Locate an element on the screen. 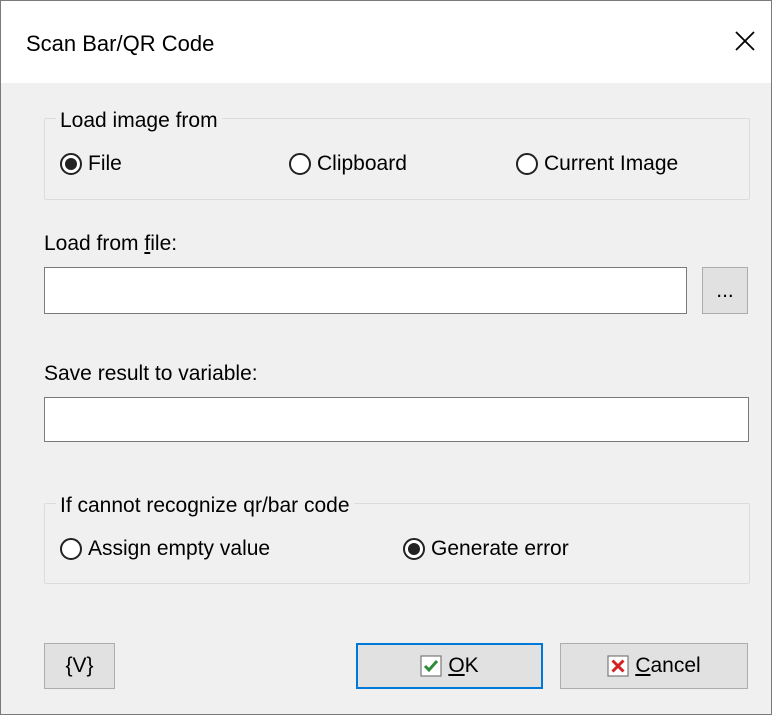  radio-file-label: File is located at coordinates (105, 163).